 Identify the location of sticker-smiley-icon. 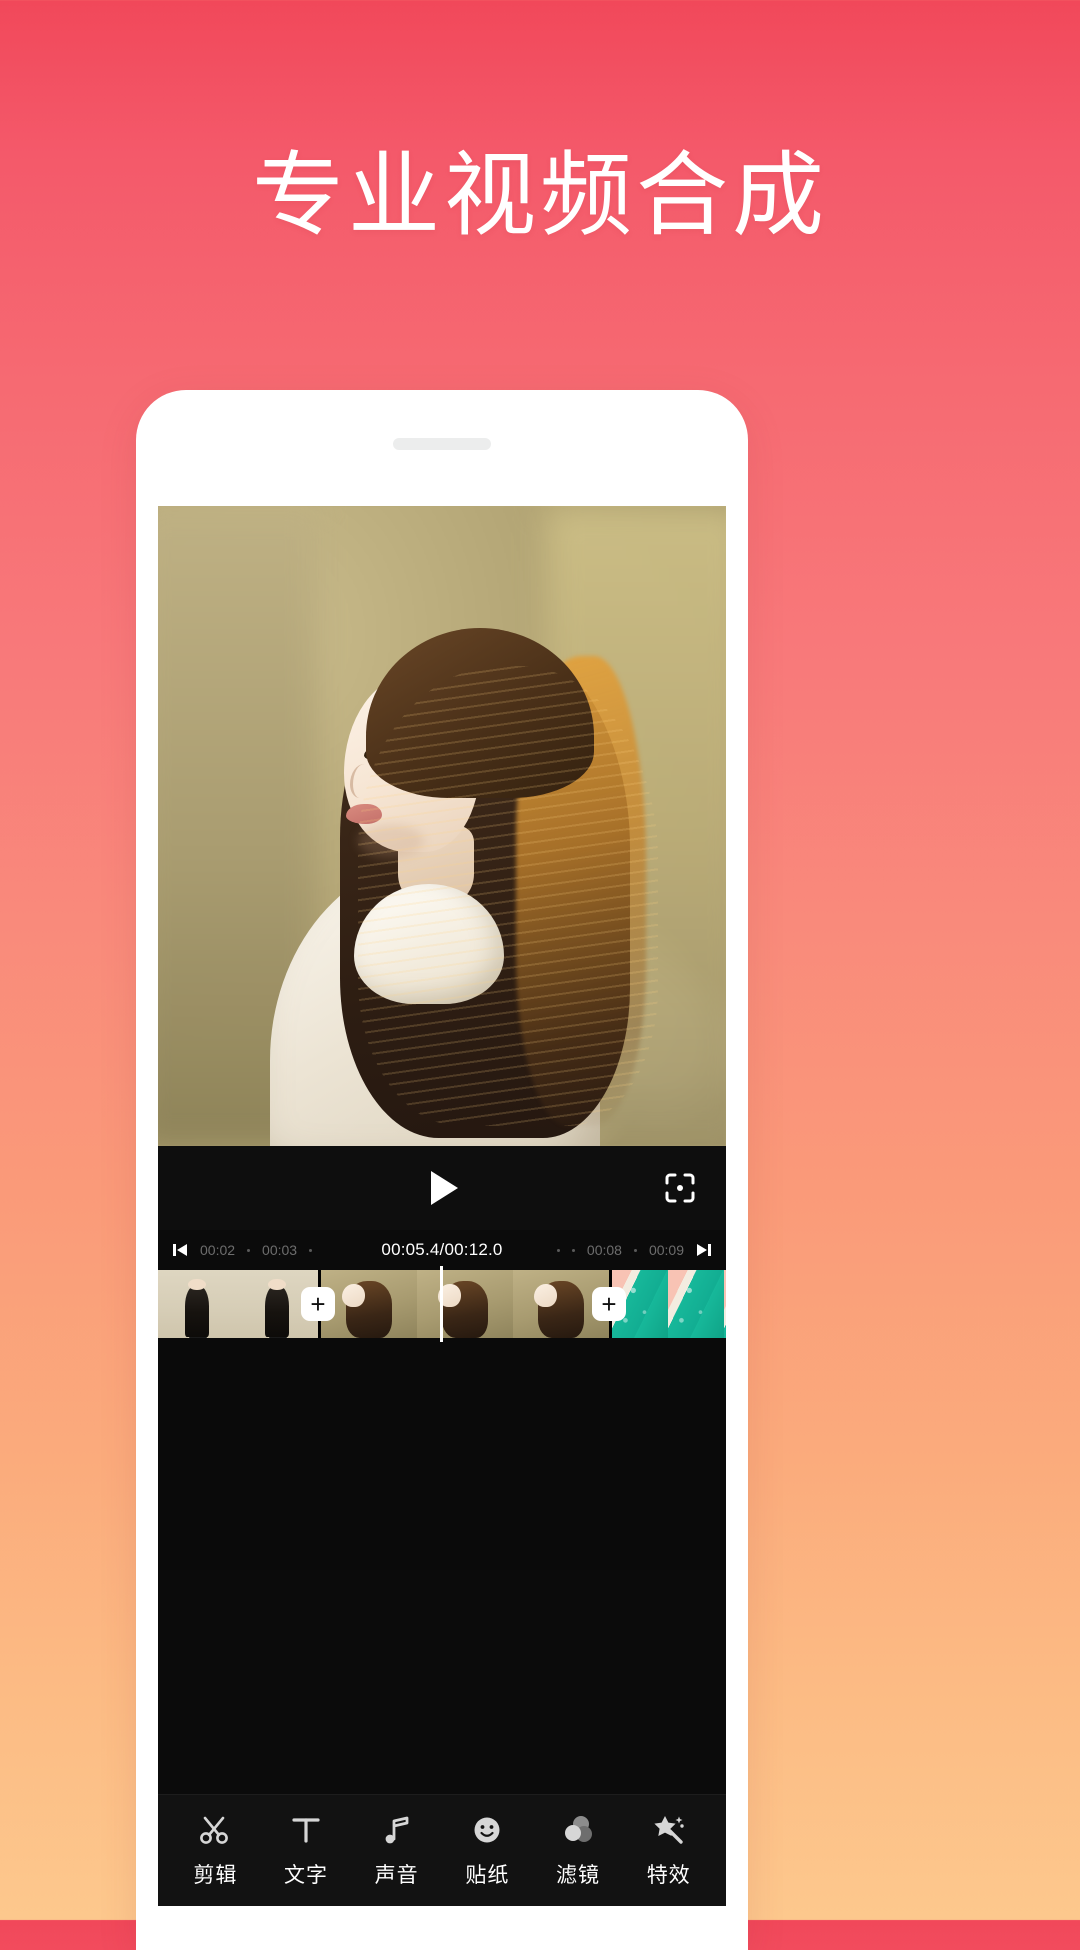
(487, 1830).